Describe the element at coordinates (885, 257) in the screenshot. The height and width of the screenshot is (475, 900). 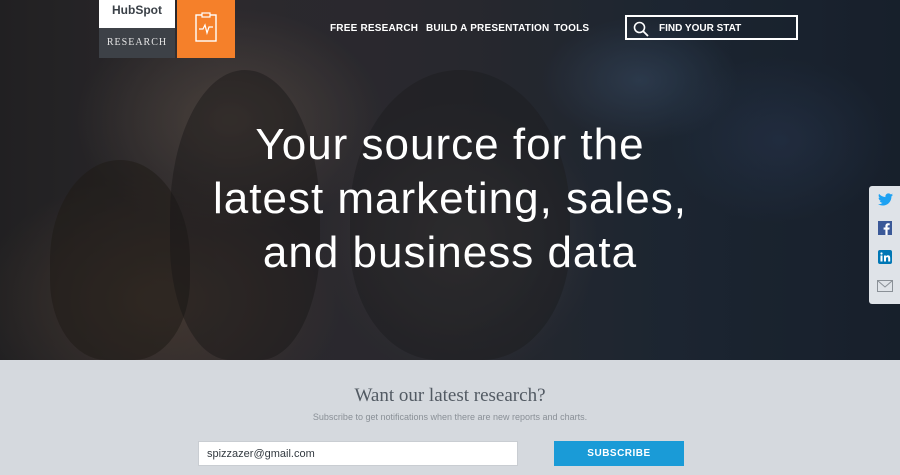
I see `linkedin-icon` at that location.